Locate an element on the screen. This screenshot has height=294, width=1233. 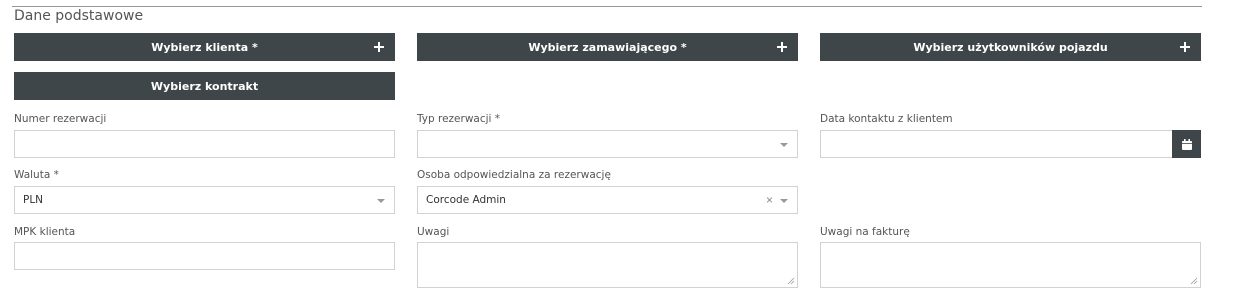
reservation-type-label: Typ rezerwacji * is located at coordinates (459, 119).